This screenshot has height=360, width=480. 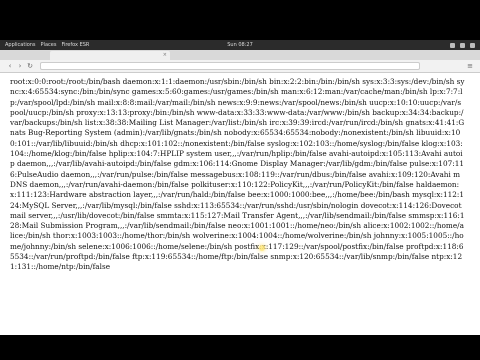 I want to click on places-menu: Places, so click(x=49, y=45).